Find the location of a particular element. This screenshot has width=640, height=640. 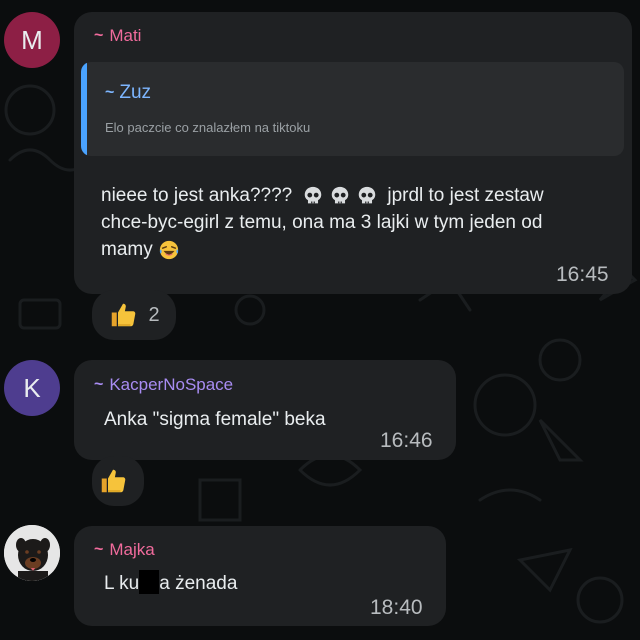

quote-sender: ~ Zuz is located at coordinates (128, 93).